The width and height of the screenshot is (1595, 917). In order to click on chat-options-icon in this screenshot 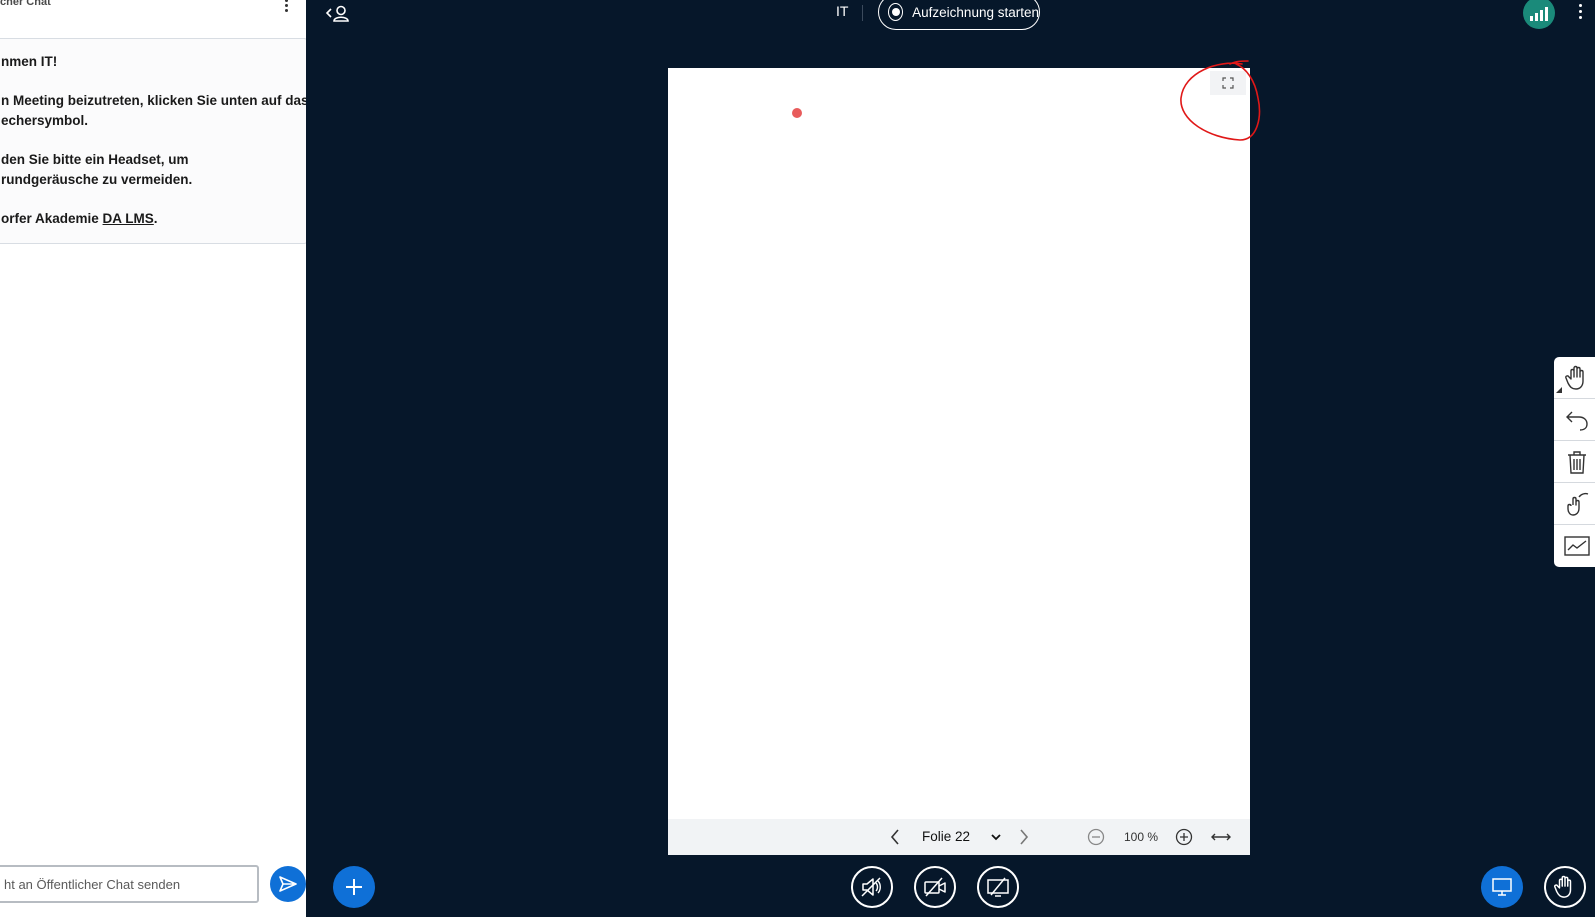, I will do `click(286, 6)`.